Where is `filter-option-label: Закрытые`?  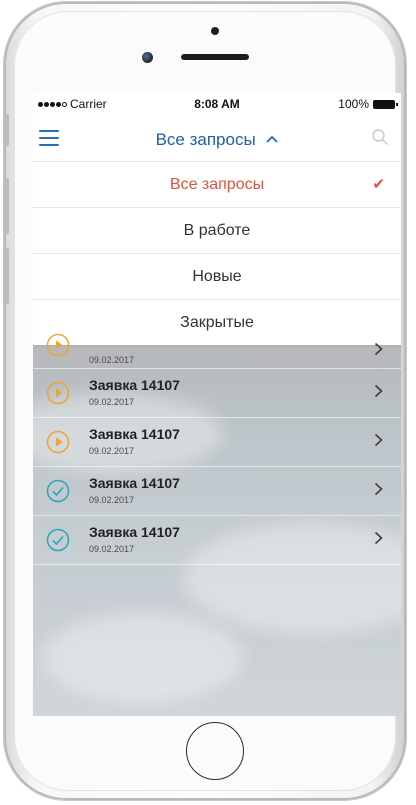 filter-option-label: Закрытые is located at coordinates (217, 322).